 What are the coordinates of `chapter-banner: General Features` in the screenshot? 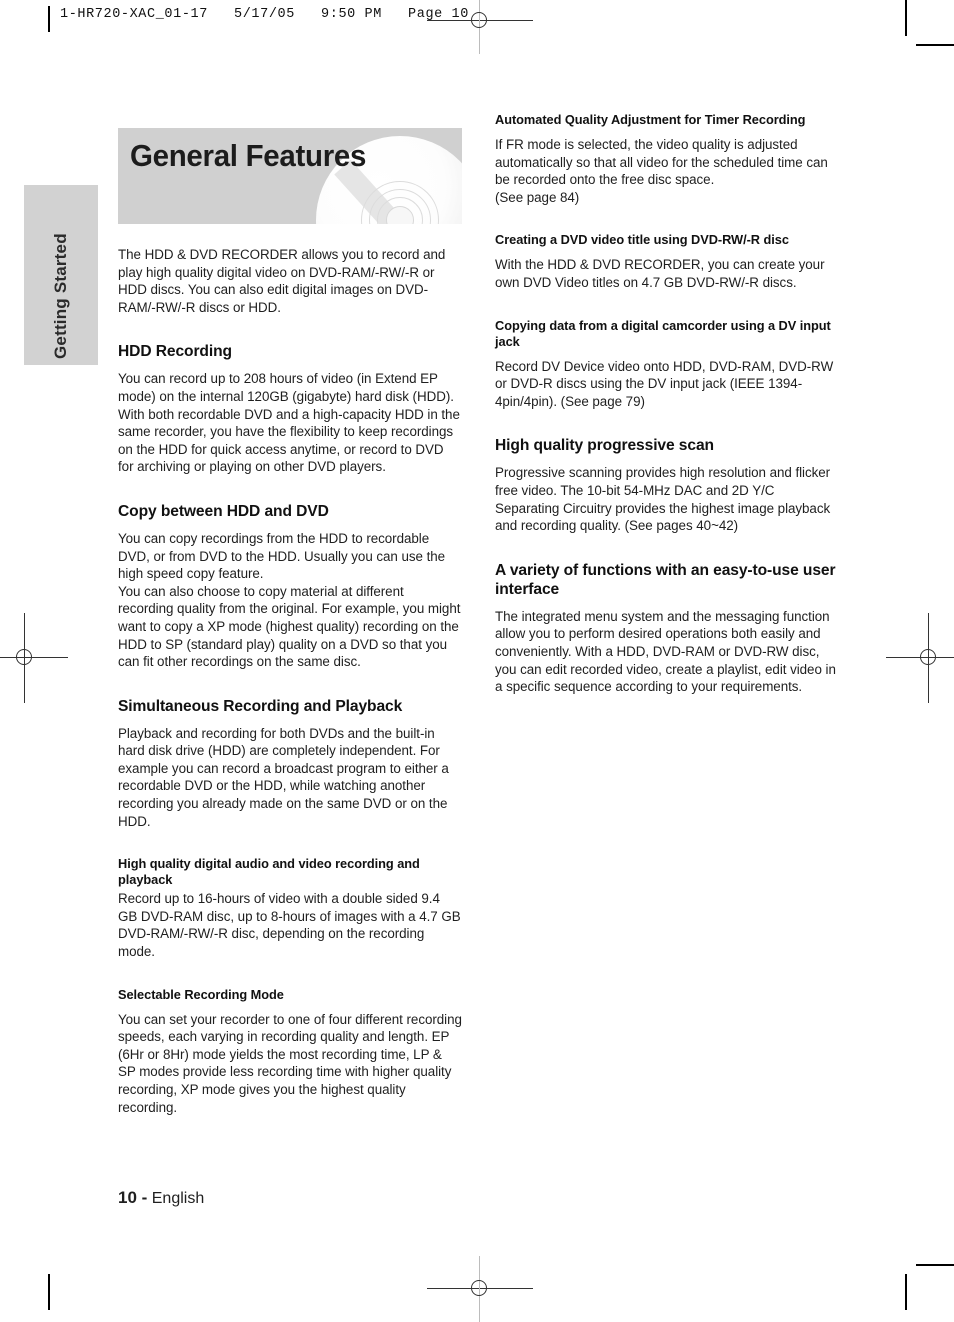 It's located at (290, 176).